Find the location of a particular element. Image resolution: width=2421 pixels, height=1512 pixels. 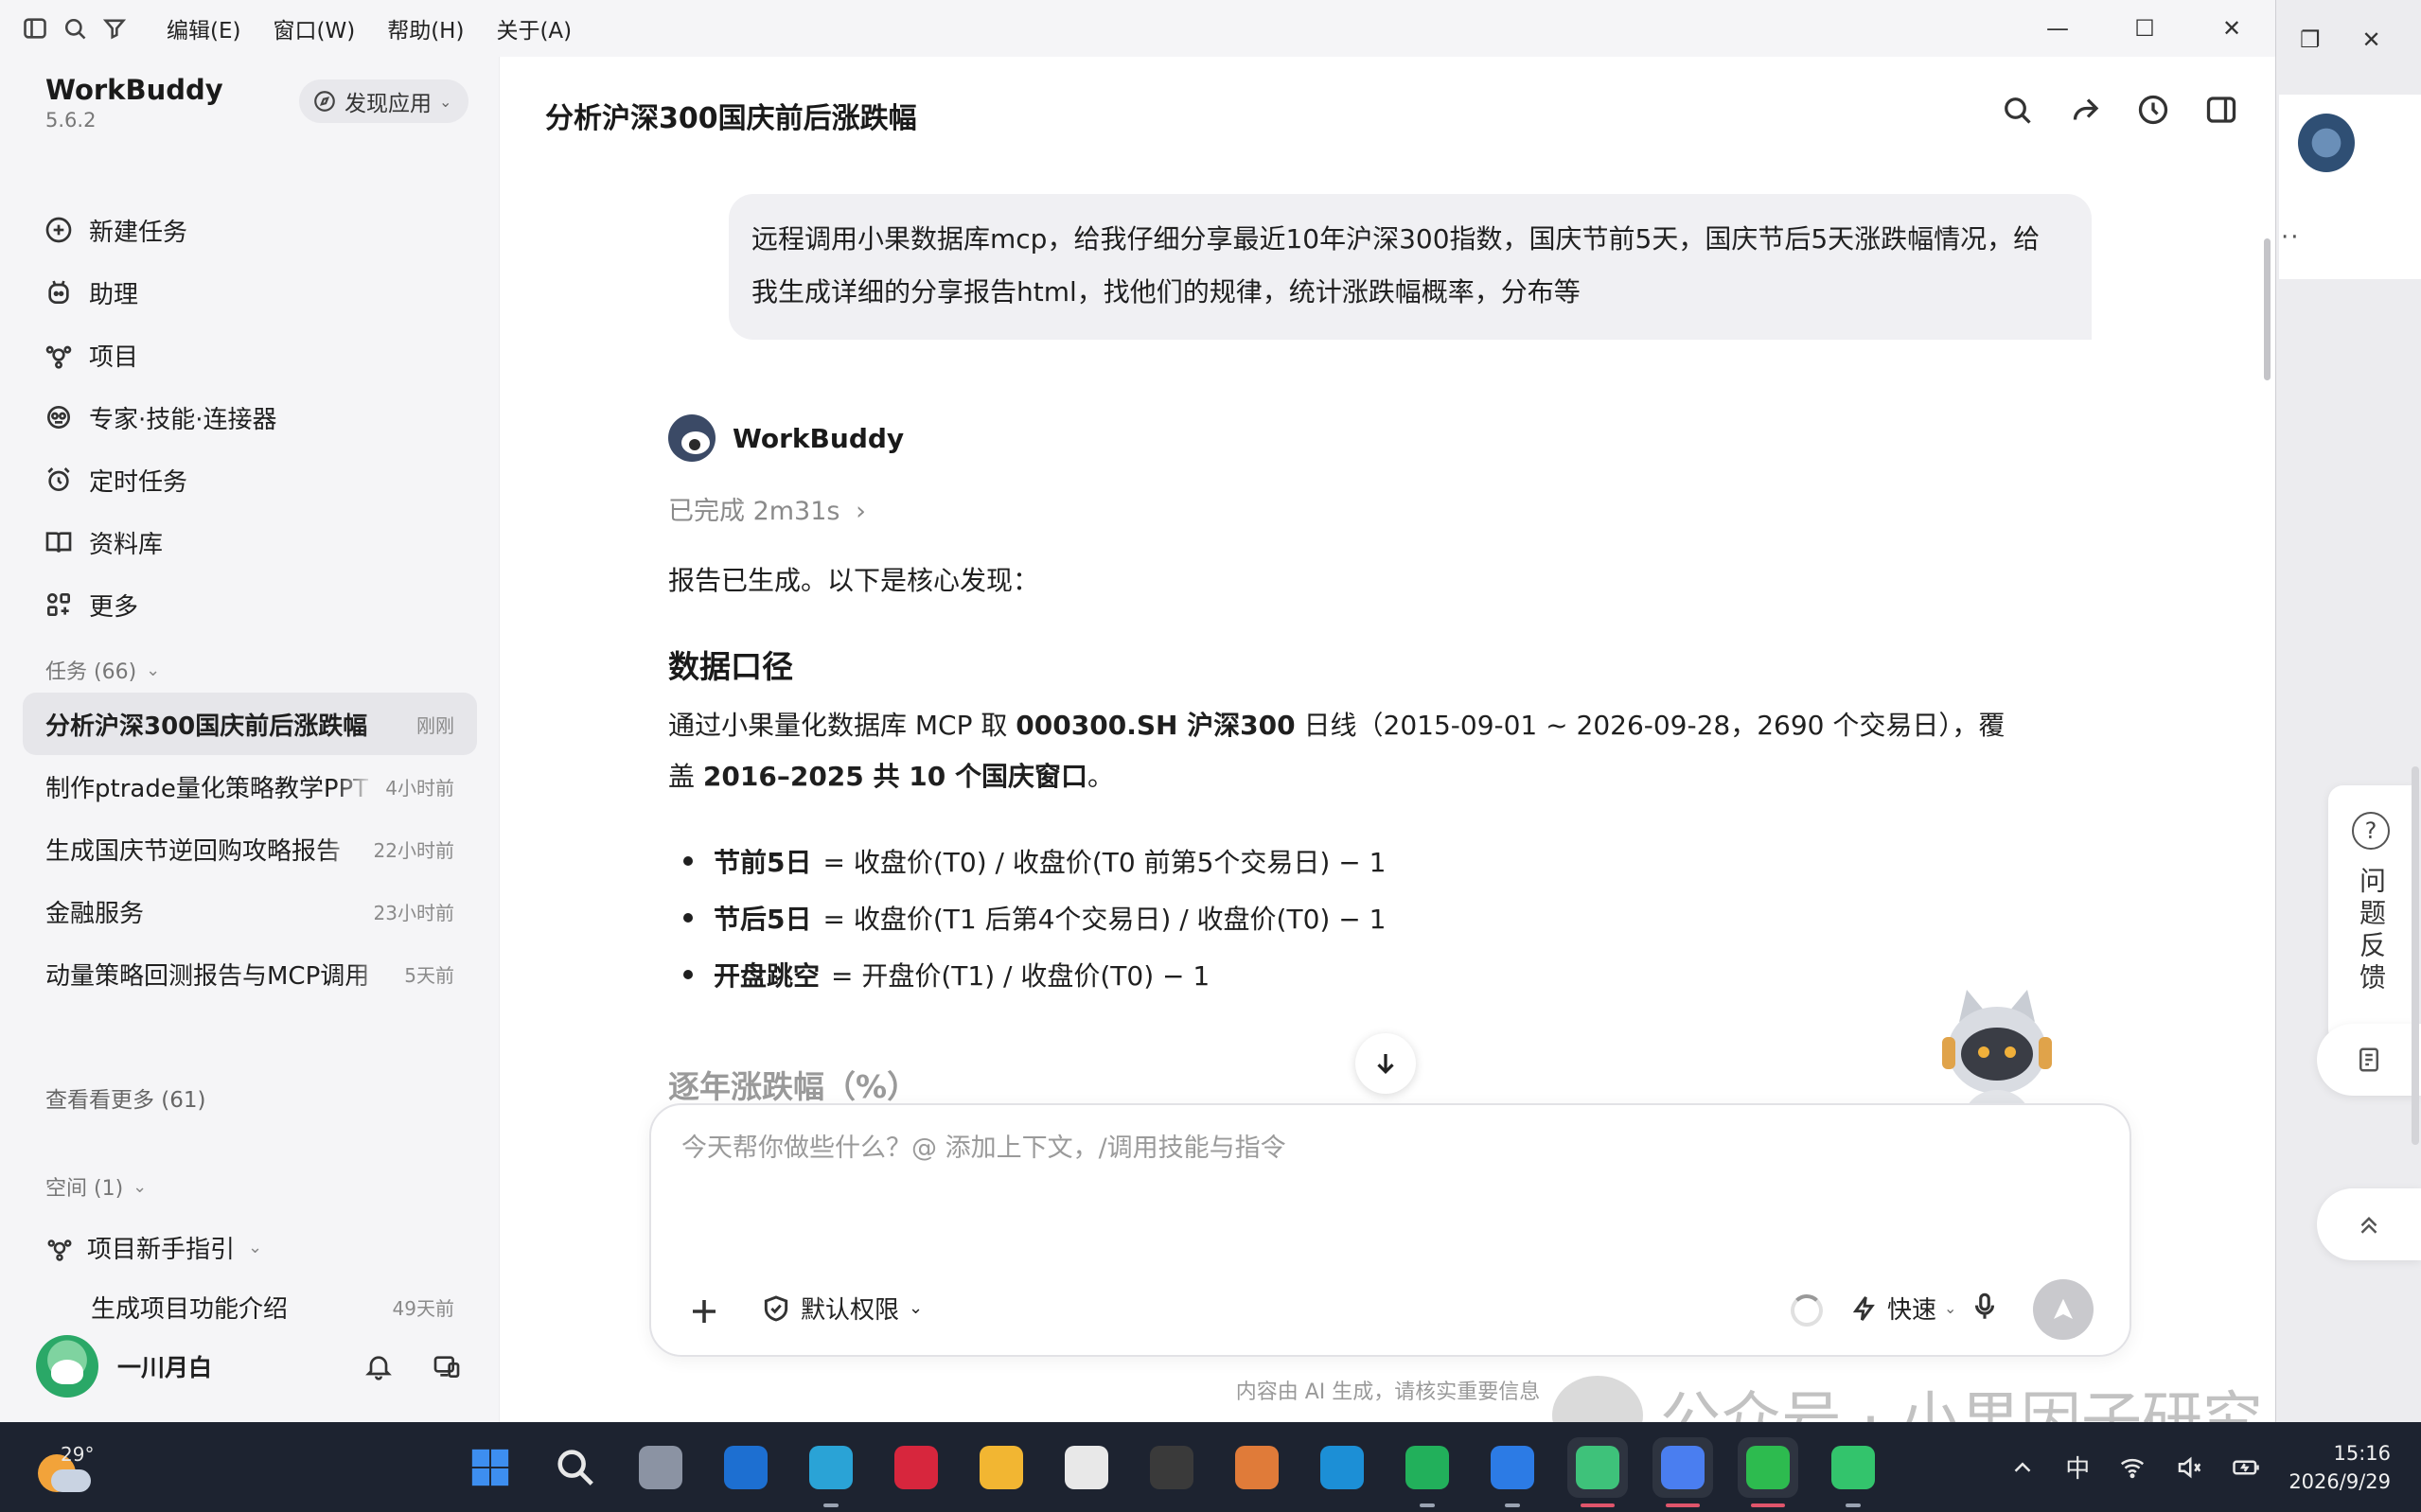

history-icon is located at coordinates (2153, 110).